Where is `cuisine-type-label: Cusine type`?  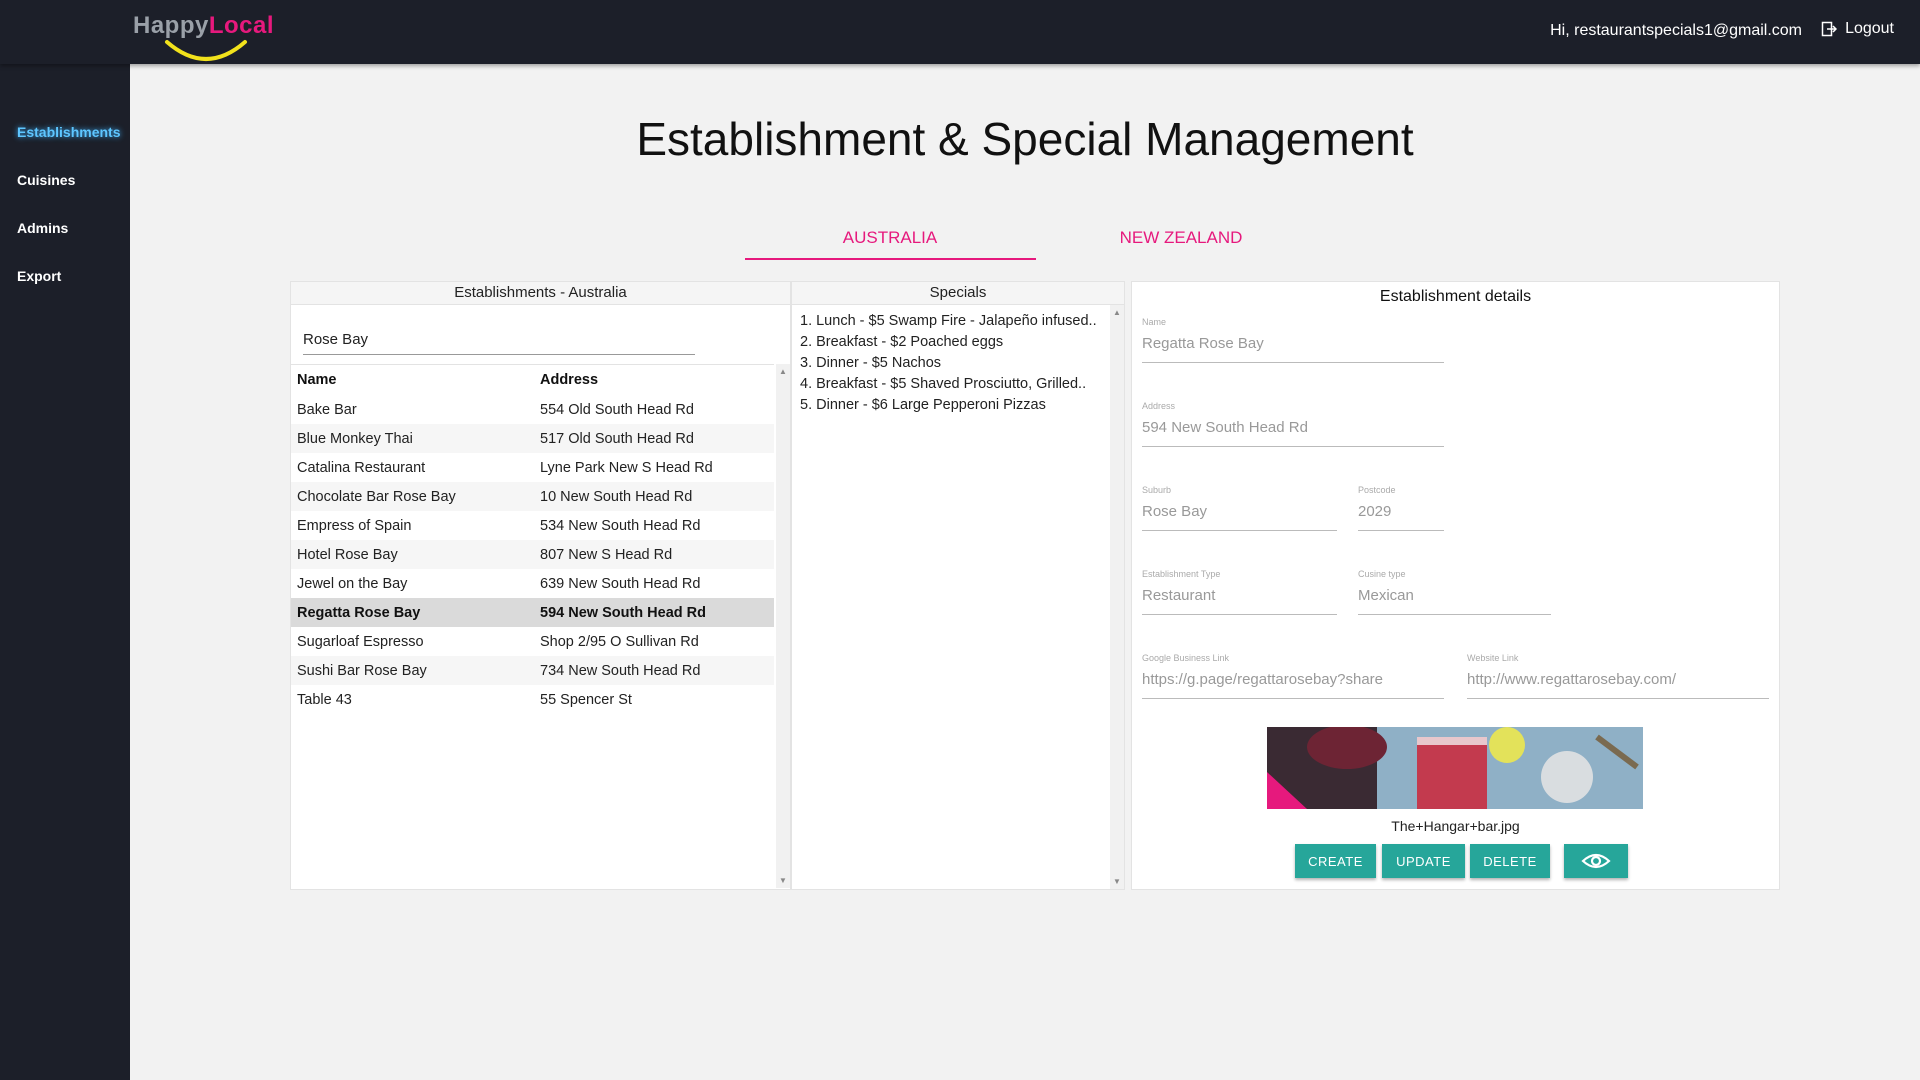 cuisine-type-label: Cusine type is located at coordinates (1382, 574).